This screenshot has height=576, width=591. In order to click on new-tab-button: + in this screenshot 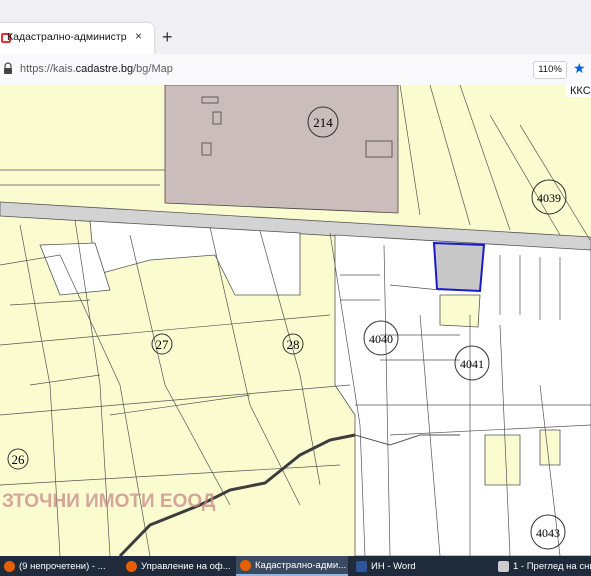, I will do `click(167, 37)`.